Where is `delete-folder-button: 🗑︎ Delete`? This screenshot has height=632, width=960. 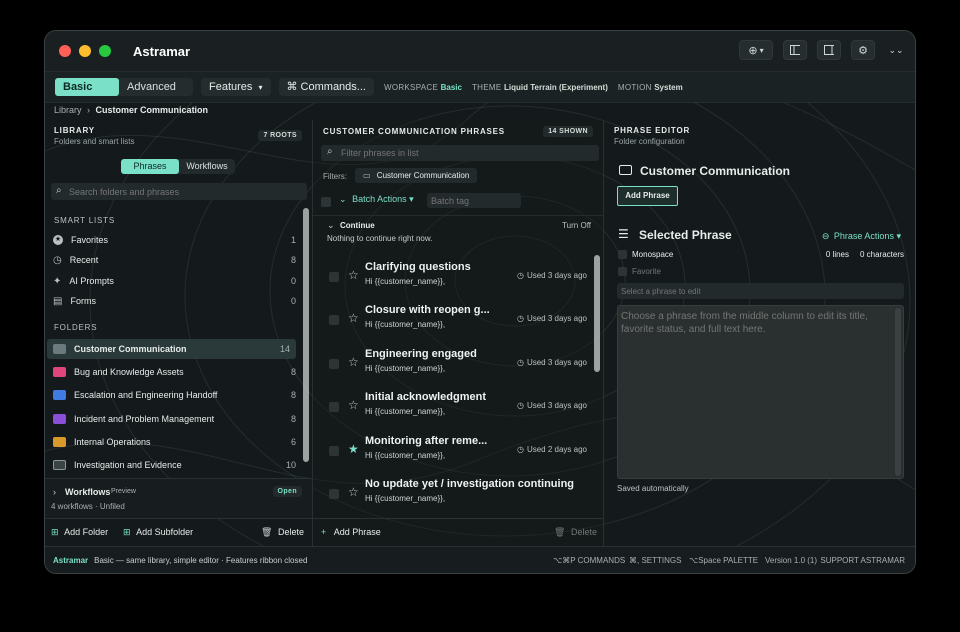 delete-folder-button: 🗑︎ Delete is located at coordinates (282, 532).